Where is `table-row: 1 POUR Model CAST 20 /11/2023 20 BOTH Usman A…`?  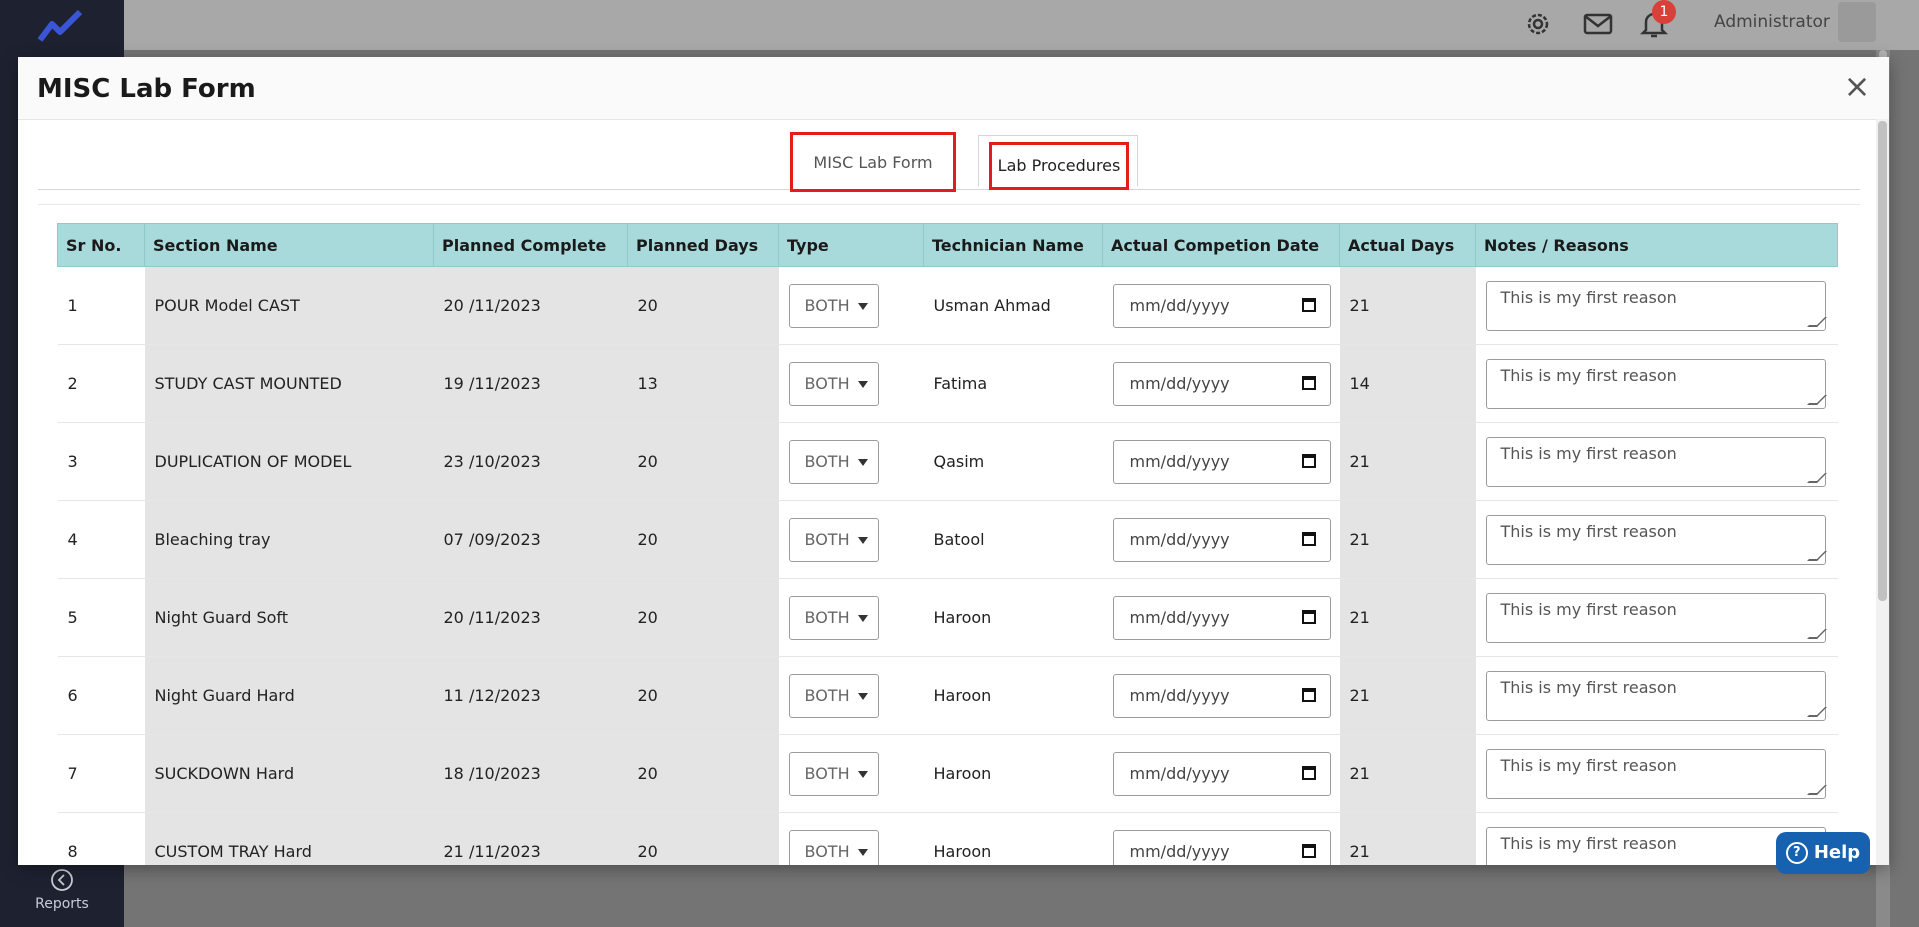 table-row: 1 POUR Model CAST 20 /11/2023 20 BOTH Usman A… is located at coordinates (947, 305).